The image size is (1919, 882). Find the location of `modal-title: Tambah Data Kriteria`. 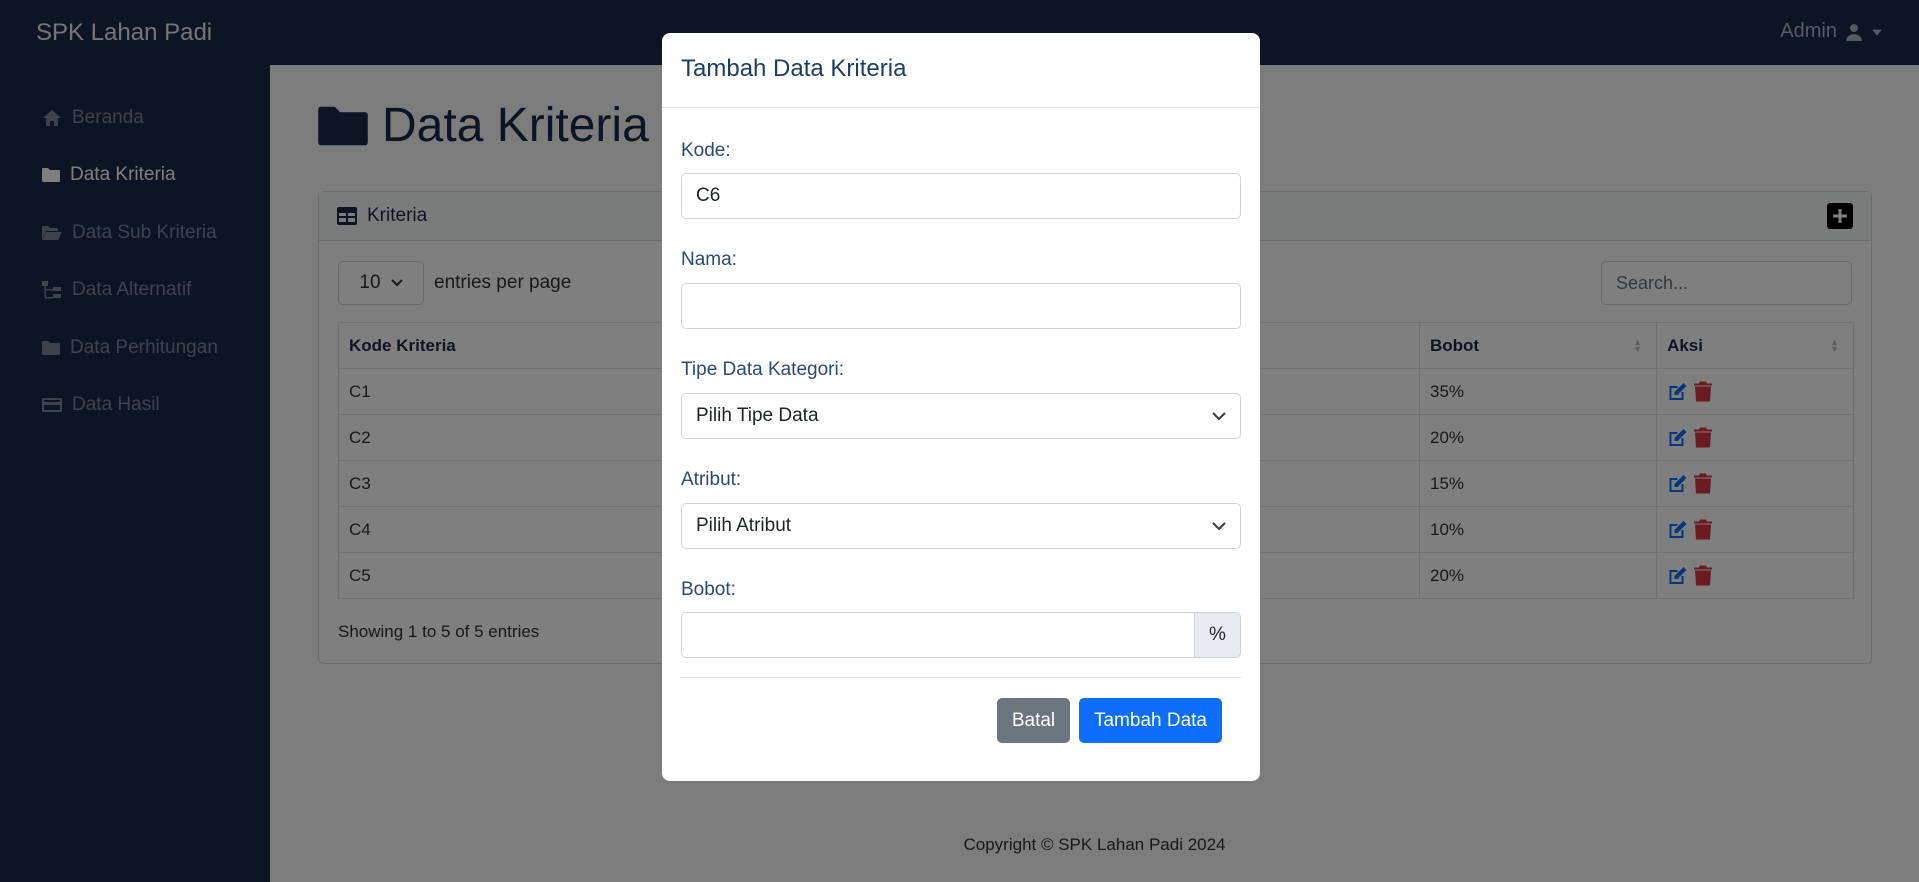

modal-title: Tambah Data Kriteria is located at coordinates (961, 70).